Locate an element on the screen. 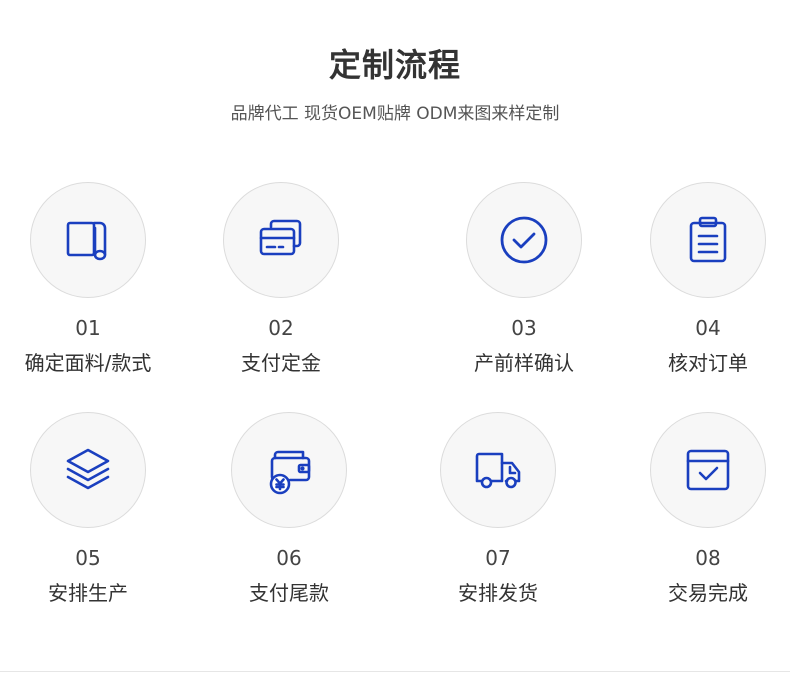 The width and height of the screenshot is (790, 674). page-subtitle: 品牌代工 现货OEM贴牌 ODM来图来样定制 is located at coordinates (395, 114).